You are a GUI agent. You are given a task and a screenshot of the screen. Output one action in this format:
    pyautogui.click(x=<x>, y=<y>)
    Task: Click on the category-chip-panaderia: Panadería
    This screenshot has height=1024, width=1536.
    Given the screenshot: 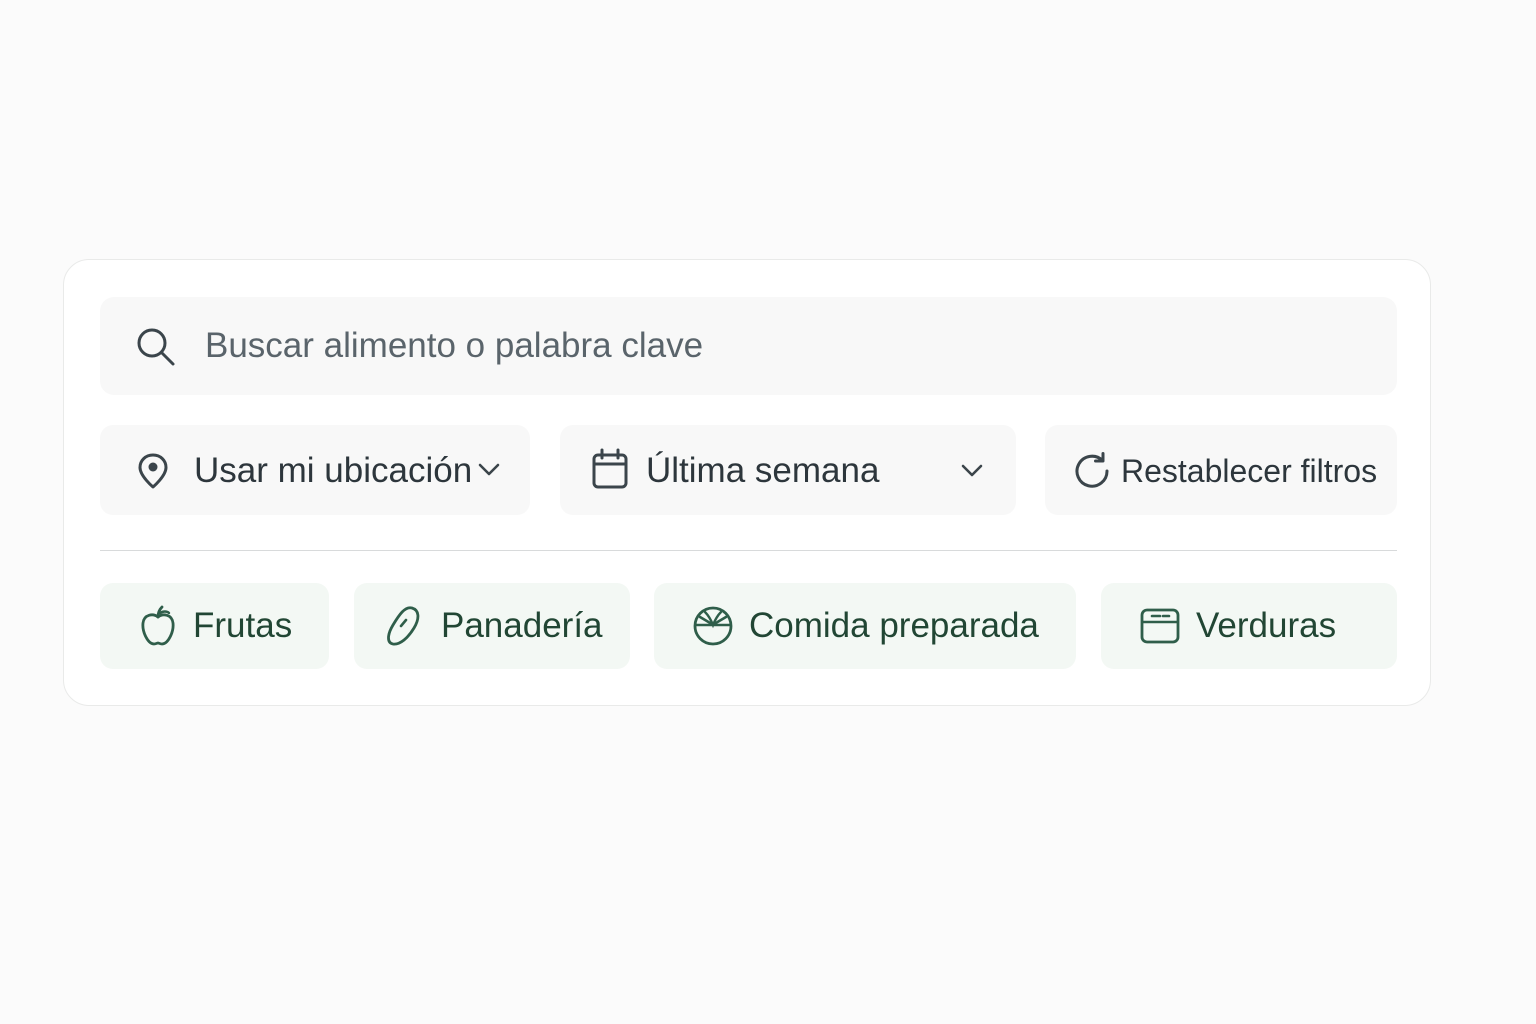 What is the action you would take?
    pyautogui.click(x=492, y=626)
    